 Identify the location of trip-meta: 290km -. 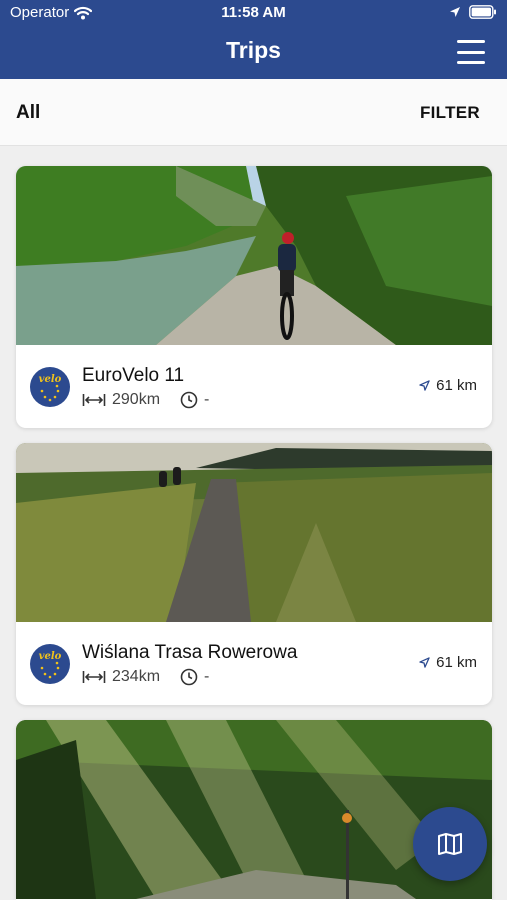
(145, 400).